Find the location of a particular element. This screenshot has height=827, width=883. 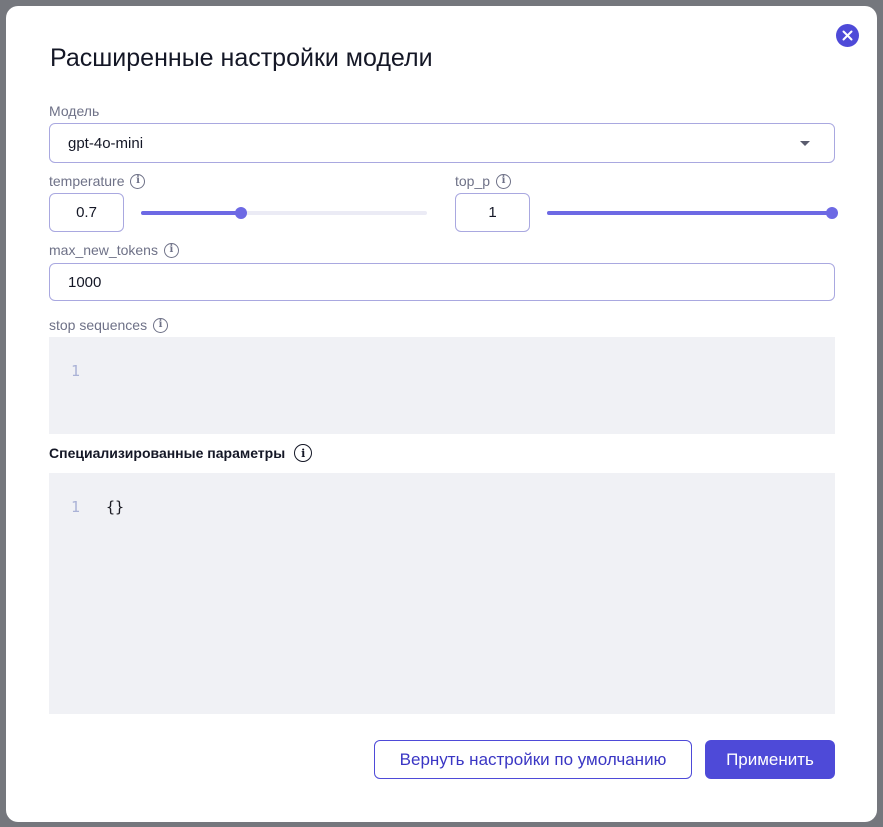

close-button is located at coordinates (847, 35).